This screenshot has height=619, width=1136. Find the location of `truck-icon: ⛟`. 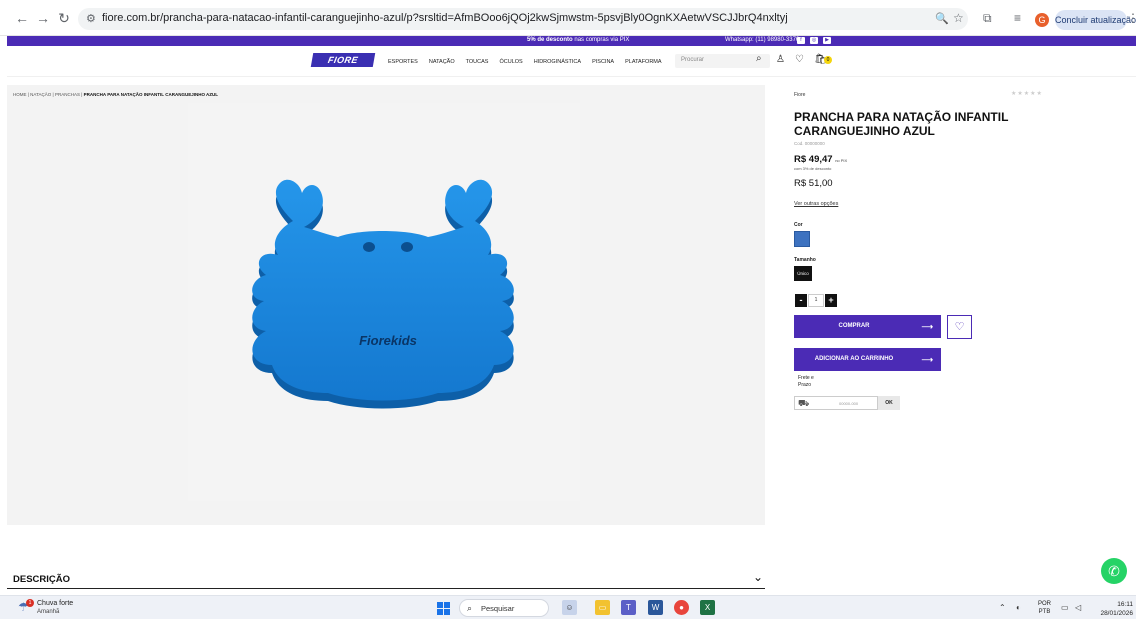

truck-icon: ⛟ is located at coordinates (804, 403).